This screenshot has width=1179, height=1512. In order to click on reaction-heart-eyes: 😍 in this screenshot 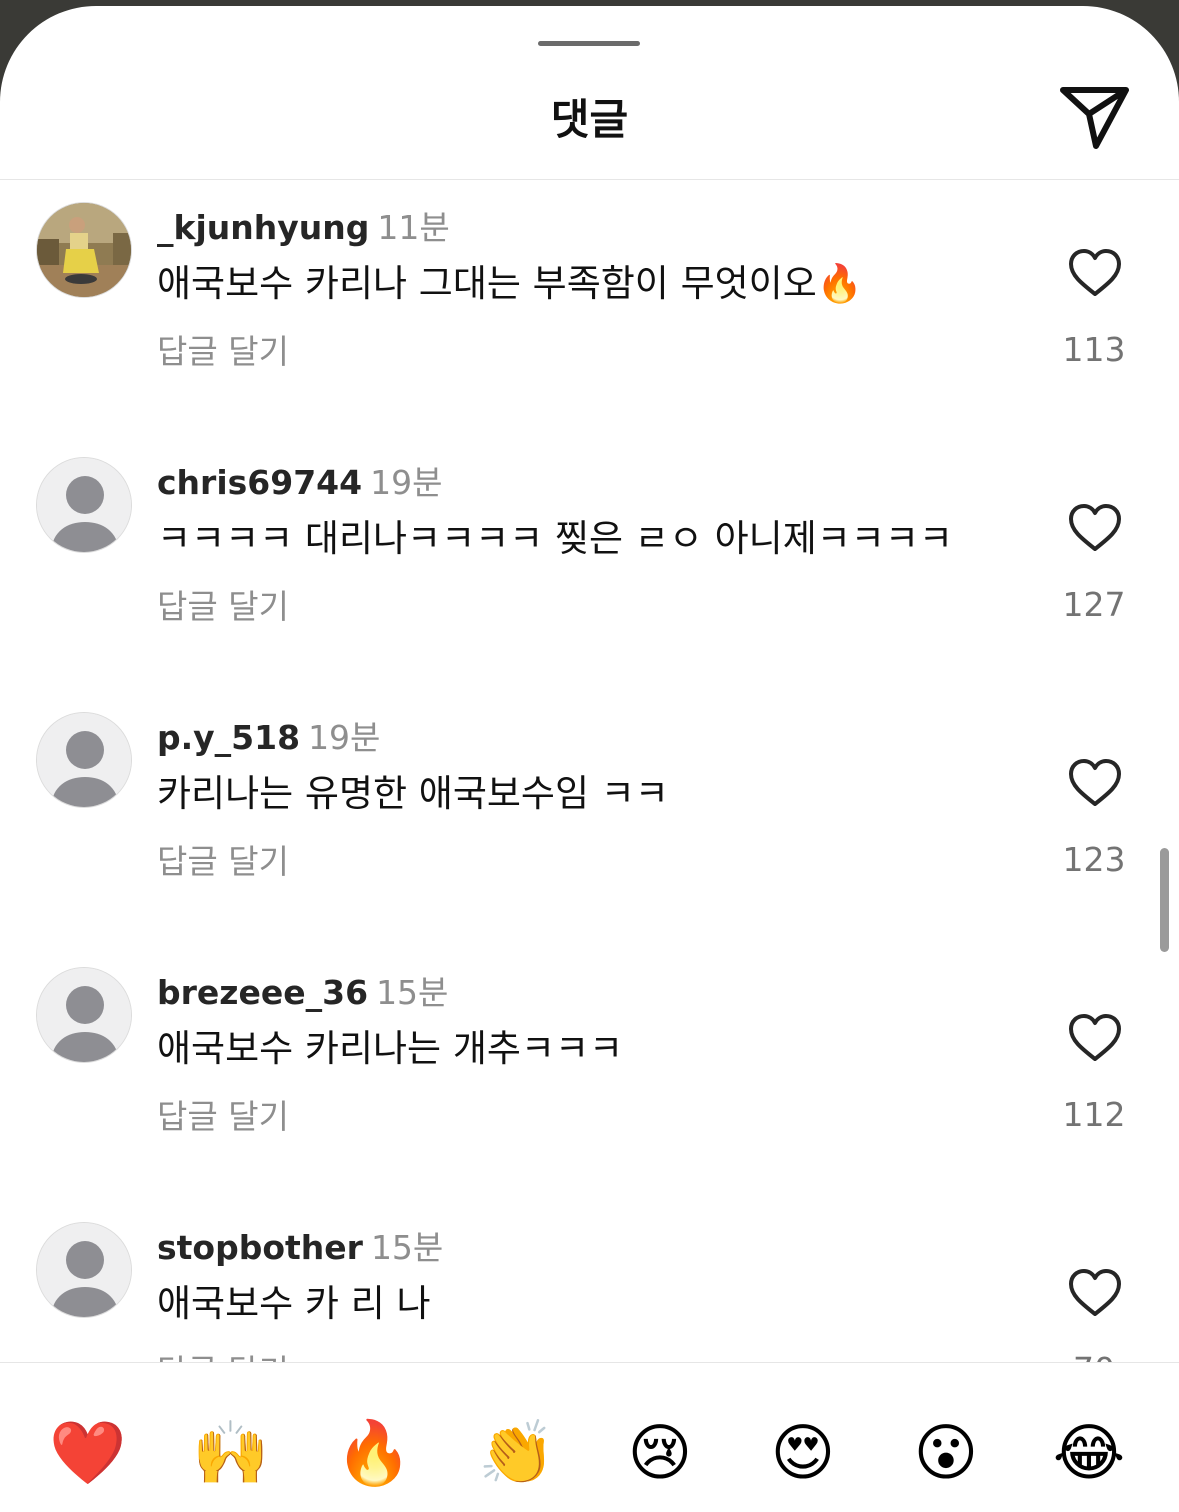, I will do `click(803, 1453)`.